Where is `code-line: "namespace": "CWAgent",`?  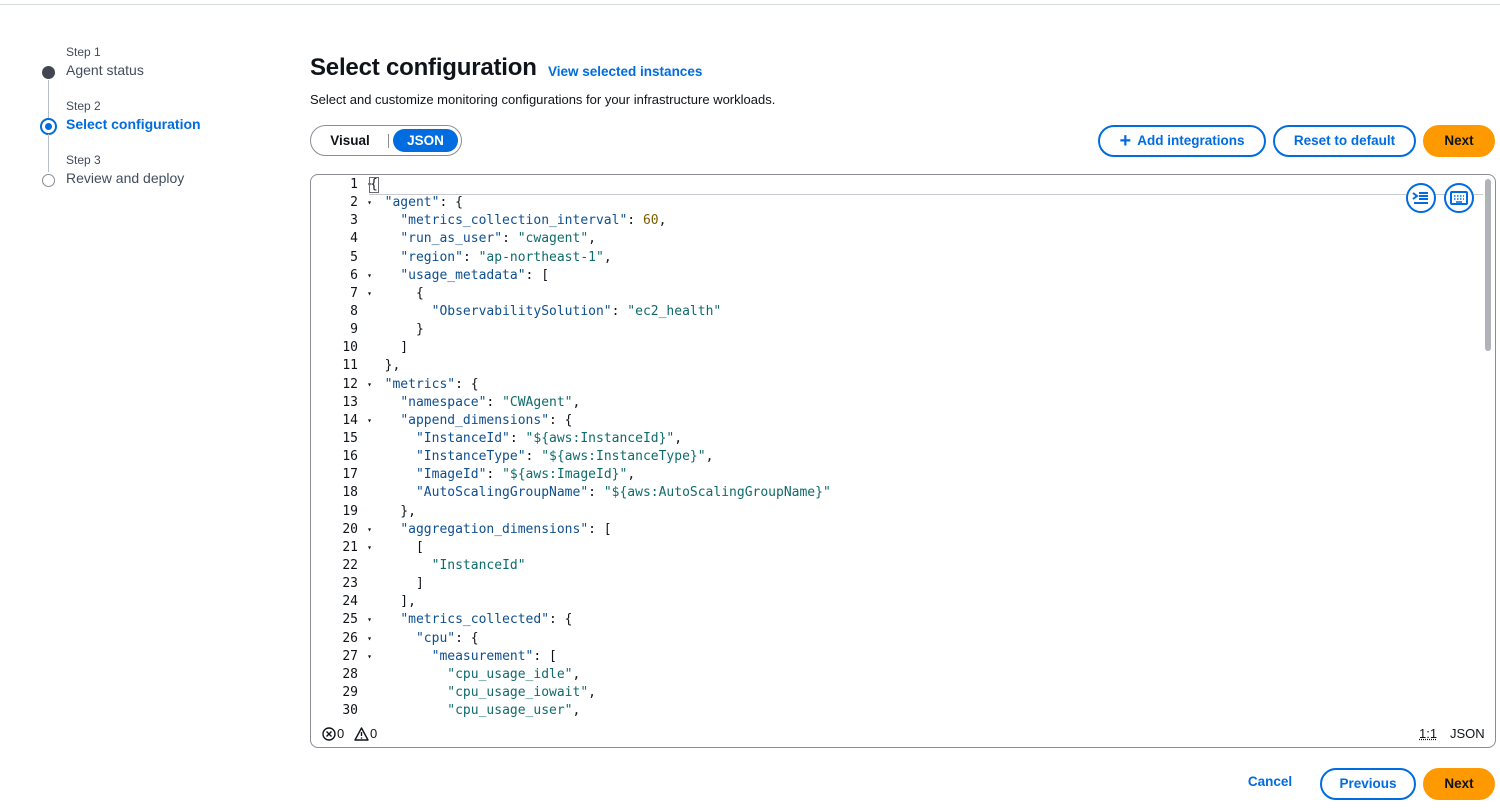 code-line: "namespace": "CWAgent", is located at coordinates (600, 403).